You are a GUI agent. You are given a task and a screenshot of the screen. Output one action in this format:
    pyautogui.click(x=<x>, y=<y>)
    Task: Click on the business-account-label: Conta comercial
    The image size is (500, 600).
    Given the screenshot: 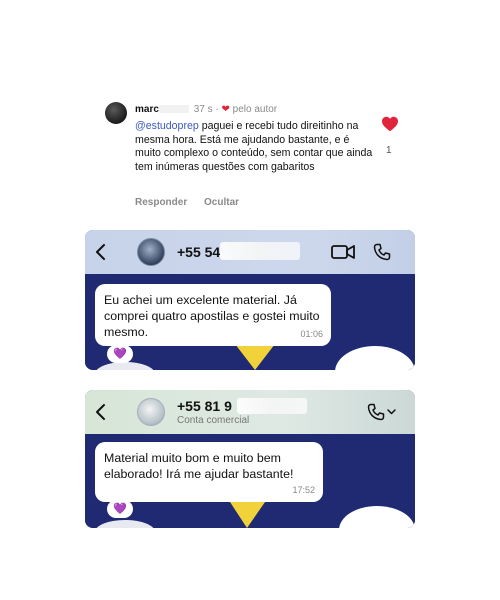 What is the action you would take?
    pyautogui.click(x=213, y=420)
    